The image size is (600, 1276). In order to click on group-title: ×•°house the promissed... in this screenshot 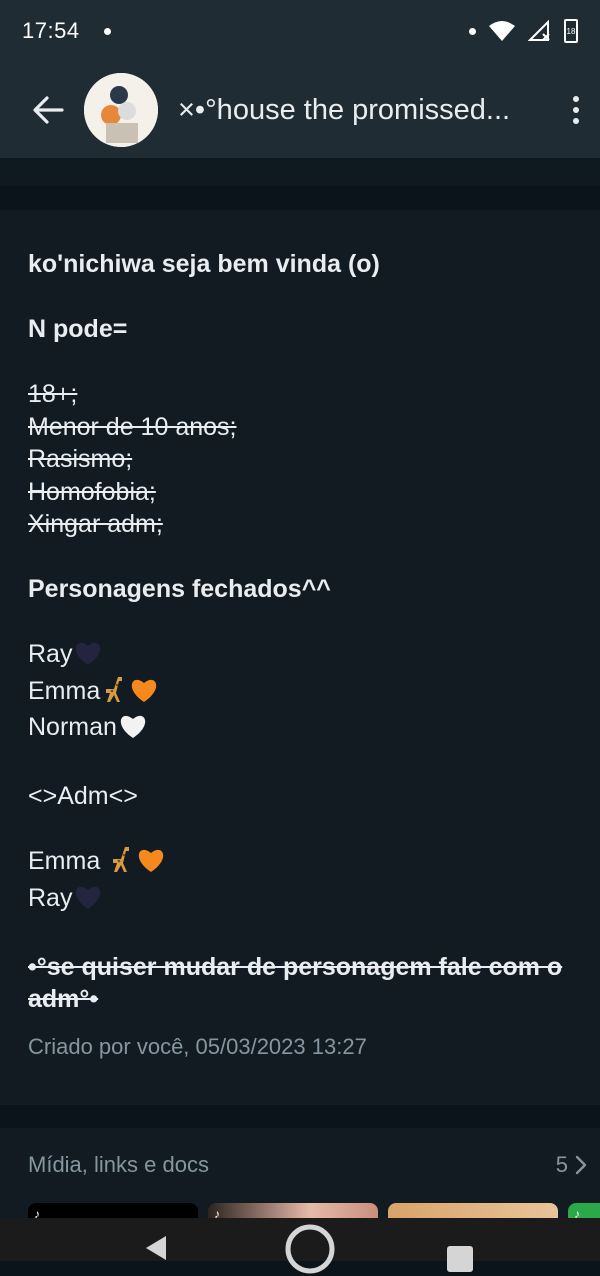, I will do `click(358, 110)`.